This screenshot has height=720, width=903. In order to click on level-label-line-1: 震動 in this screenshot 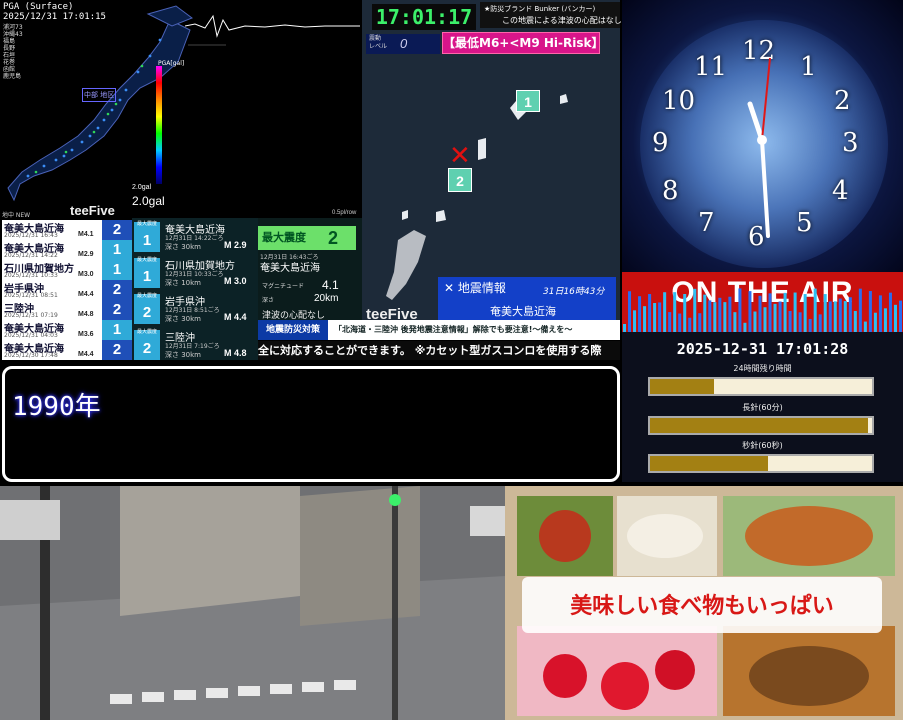, I will do `click(375, 38)`.